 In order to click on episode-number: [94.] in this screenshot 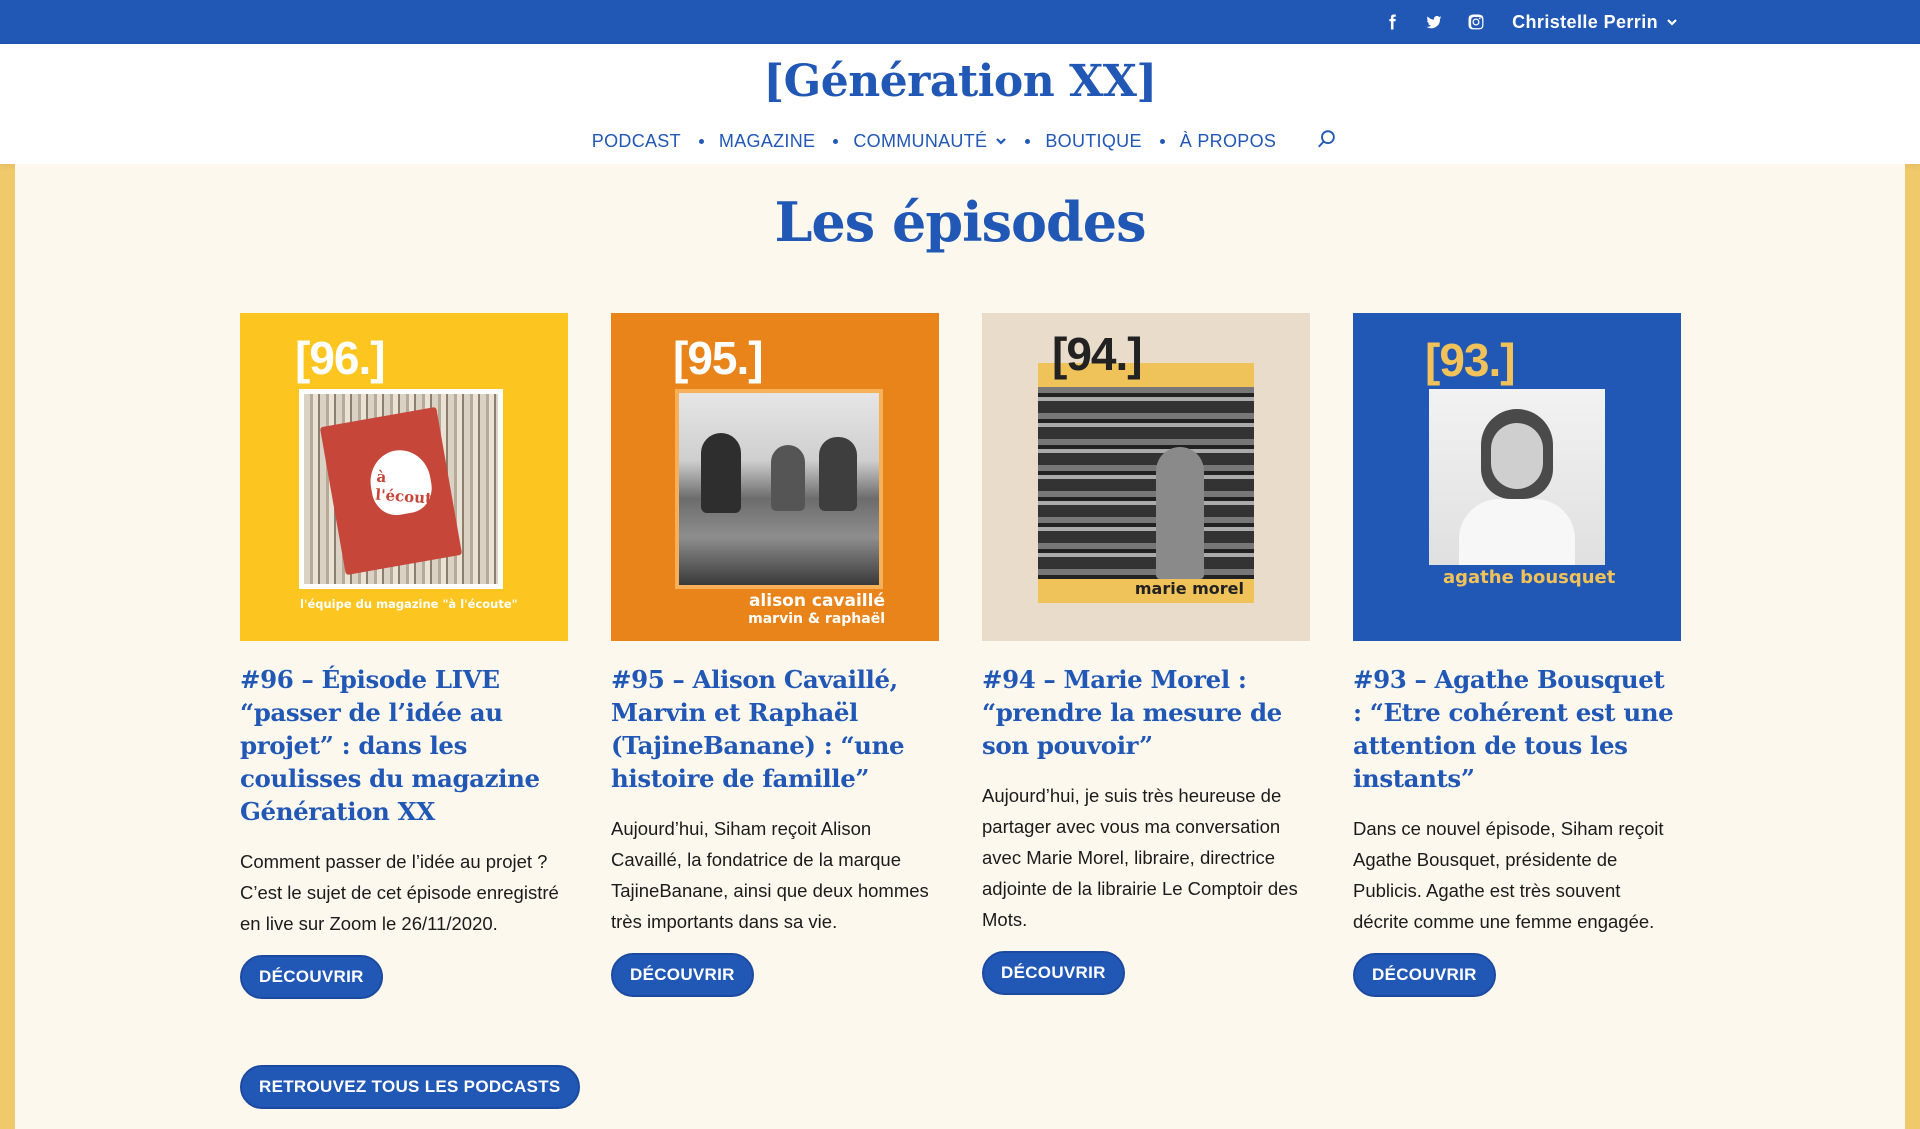, I will do `click(1097, 354)`.